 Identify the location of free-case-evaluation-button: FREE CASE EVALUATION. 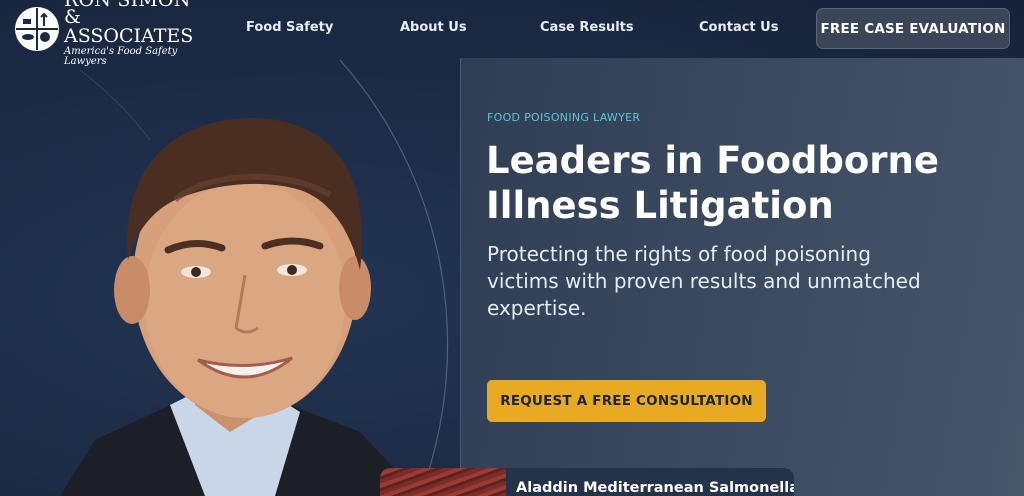
(913, 28).